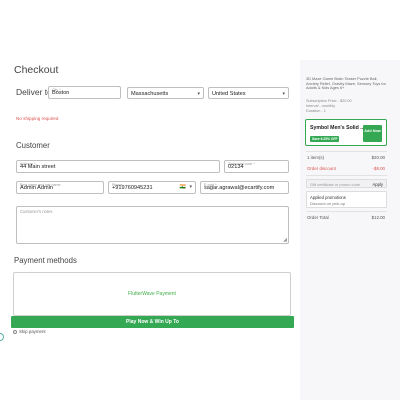  Describe the element at coordinates (285, 240) in the screenshot. I see `resize-handle-icon: ◢` at that location.